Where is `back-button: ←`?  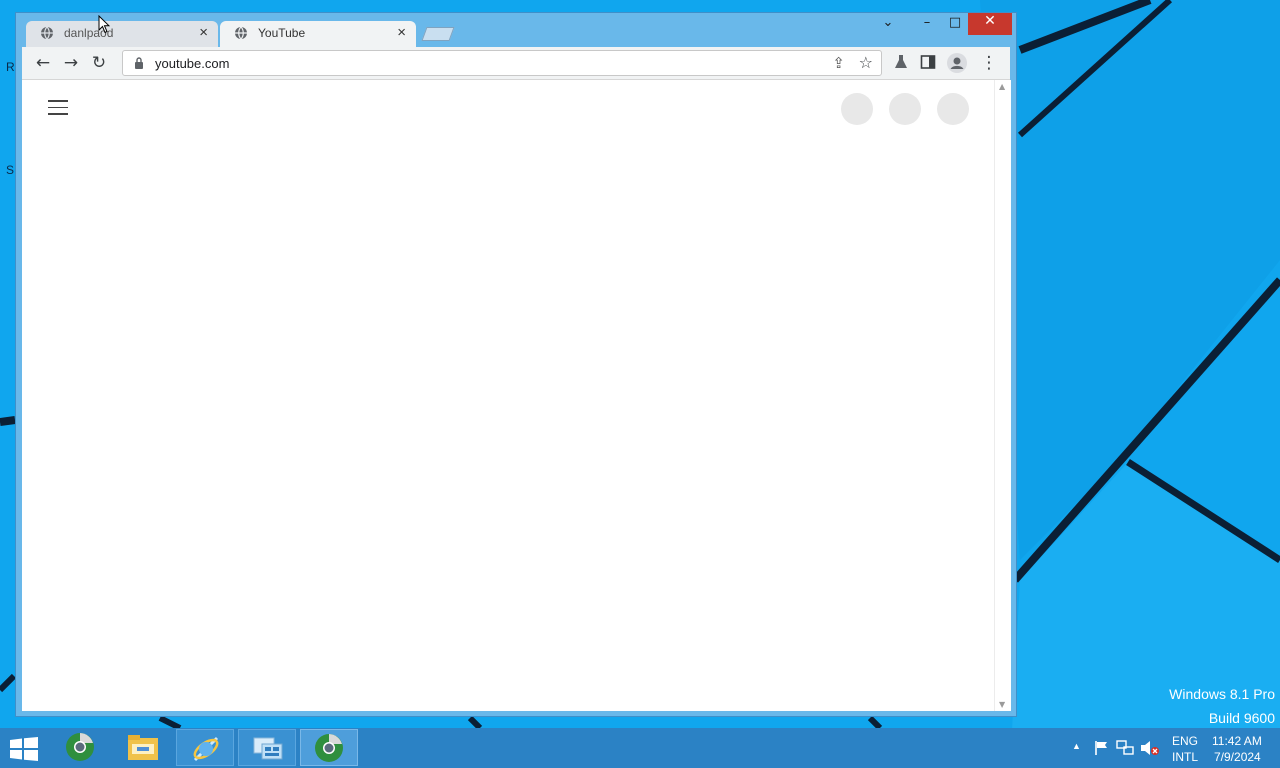
back-button: ← is located at coordinates (43, 63).